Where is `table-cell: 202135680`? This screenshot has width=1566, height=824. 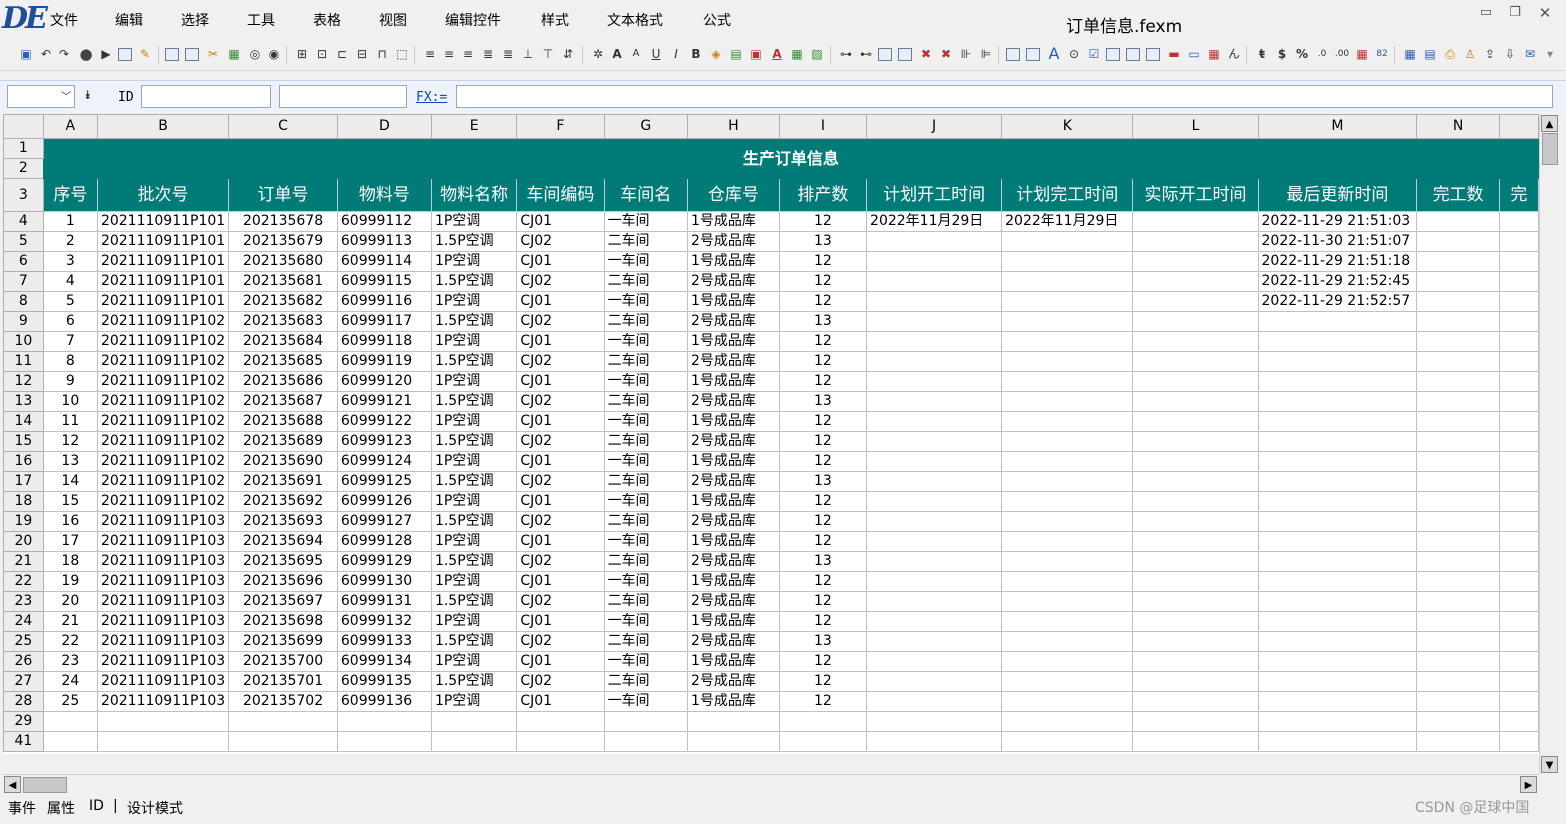 table-cell: 202135680 is located at coordinates (283, 261).